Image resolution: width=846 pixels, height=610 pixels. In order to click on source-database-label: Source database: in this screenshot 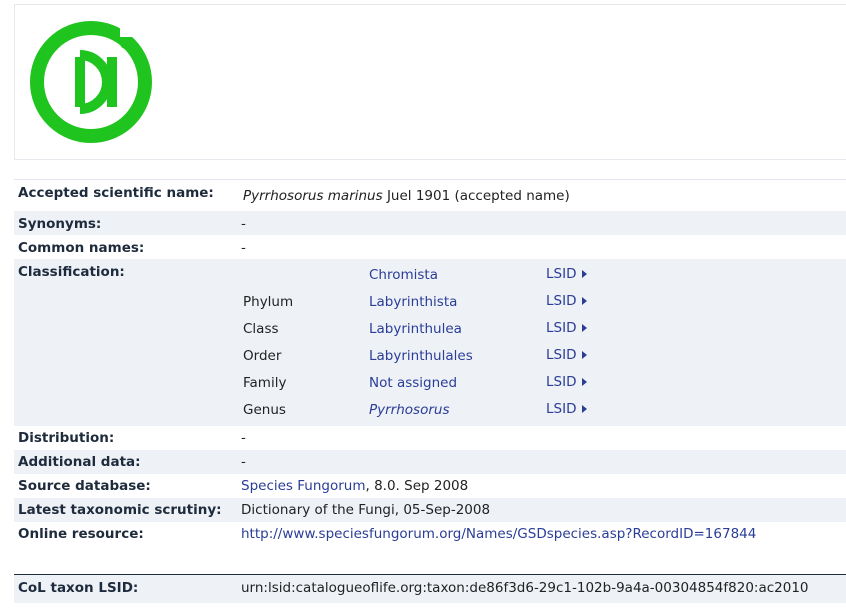, I will do `click(84, 486)`.